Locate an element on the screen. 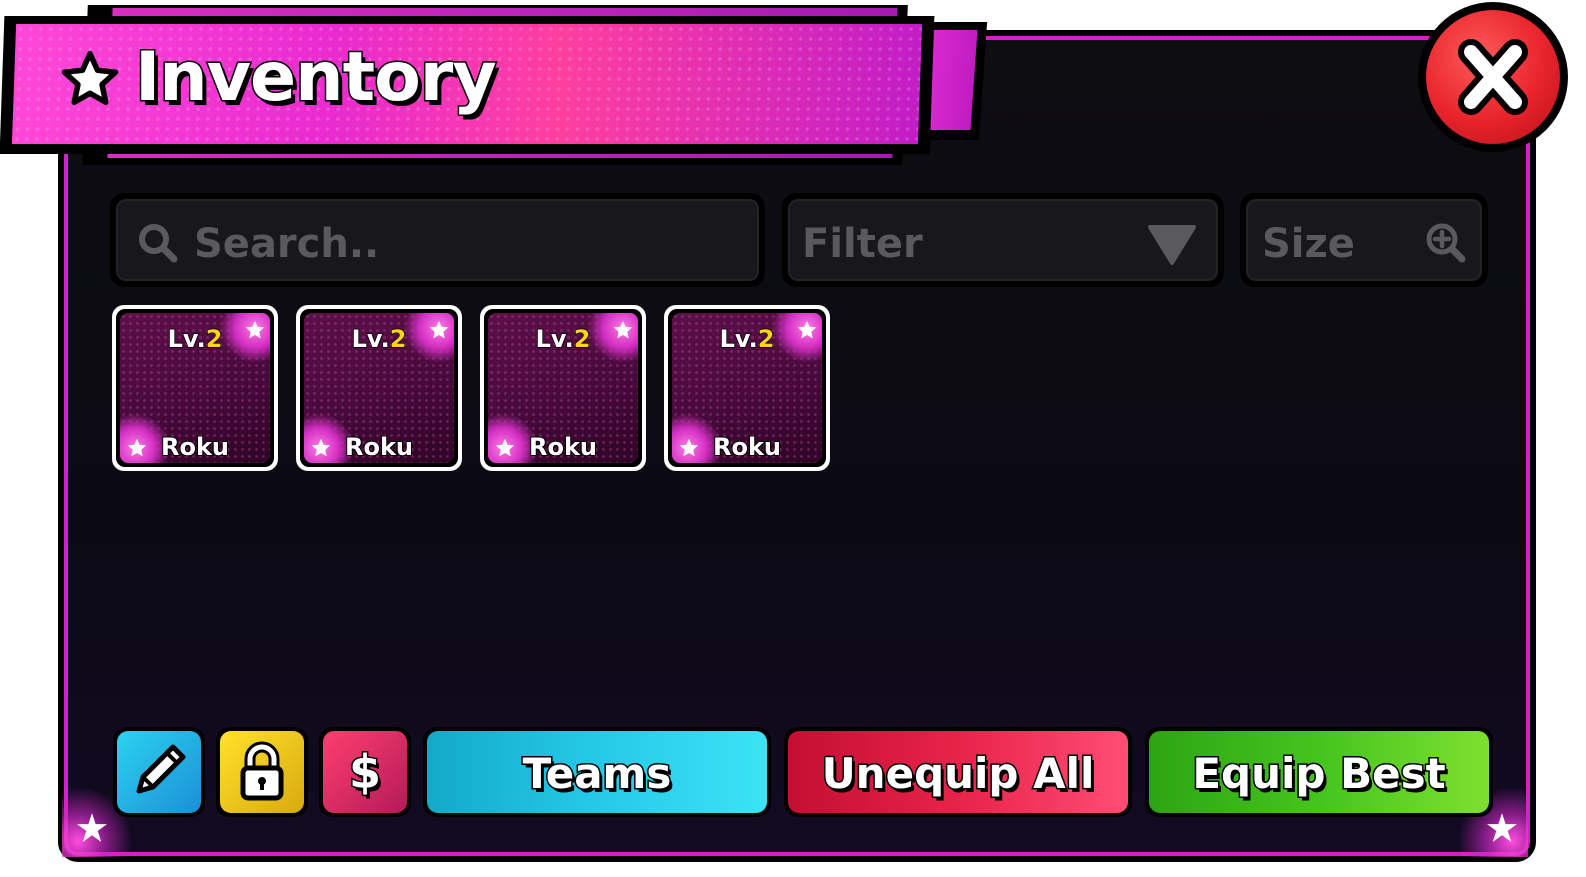  unequip-all-button-label: Unequip All is located at coordinates (958, 774).